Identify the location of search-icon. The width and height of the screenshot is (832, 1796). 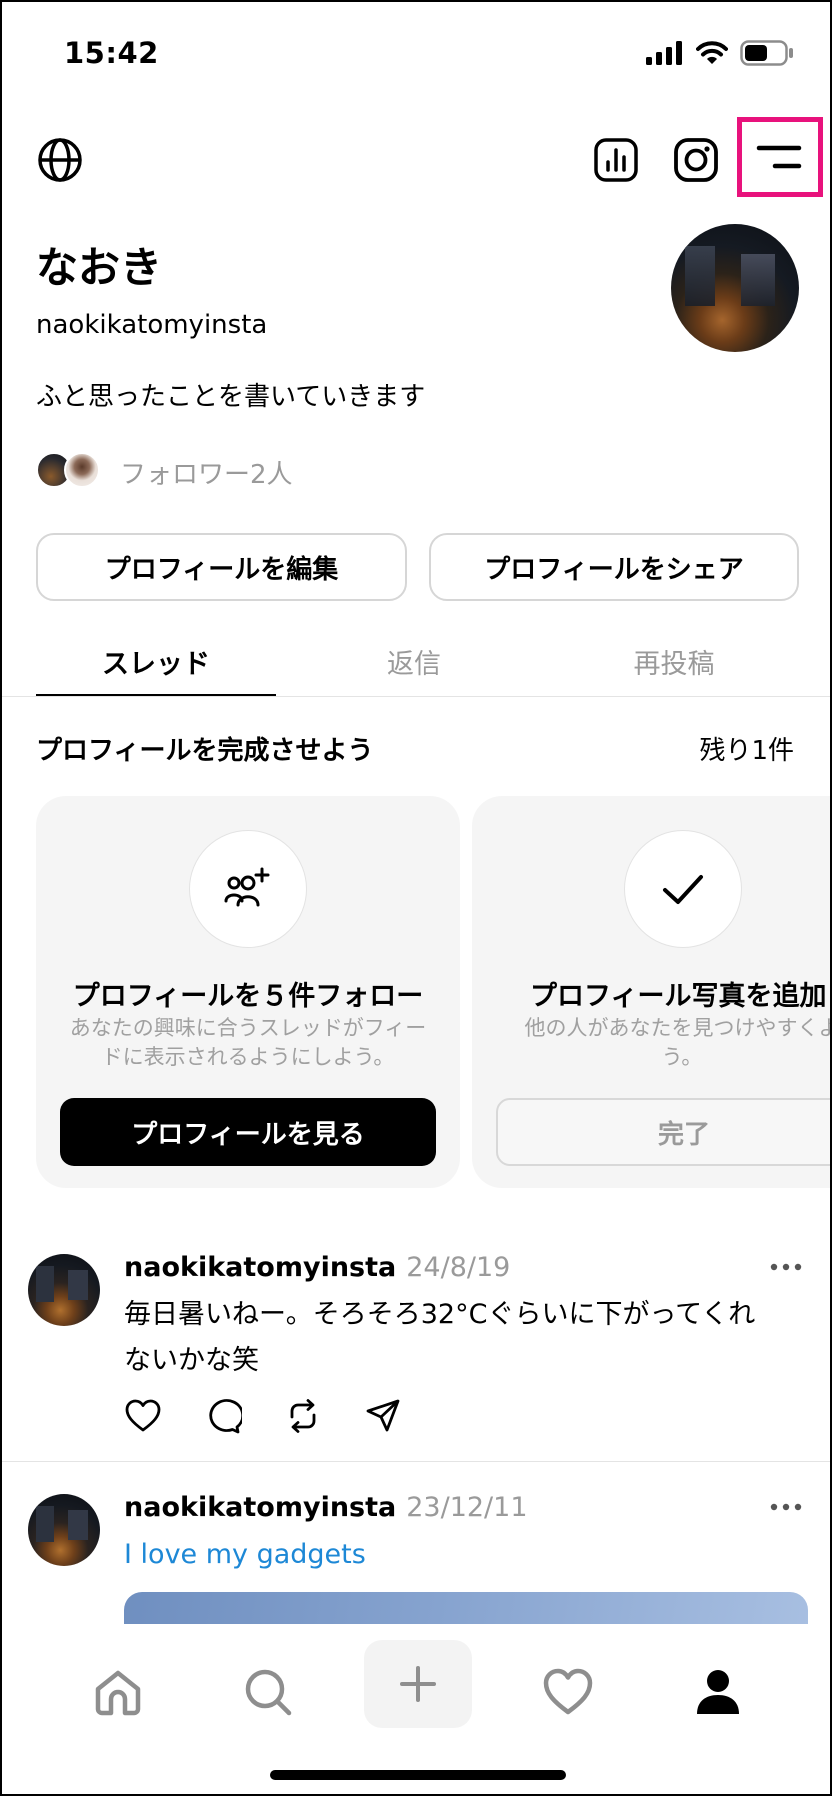
(268, 1692).